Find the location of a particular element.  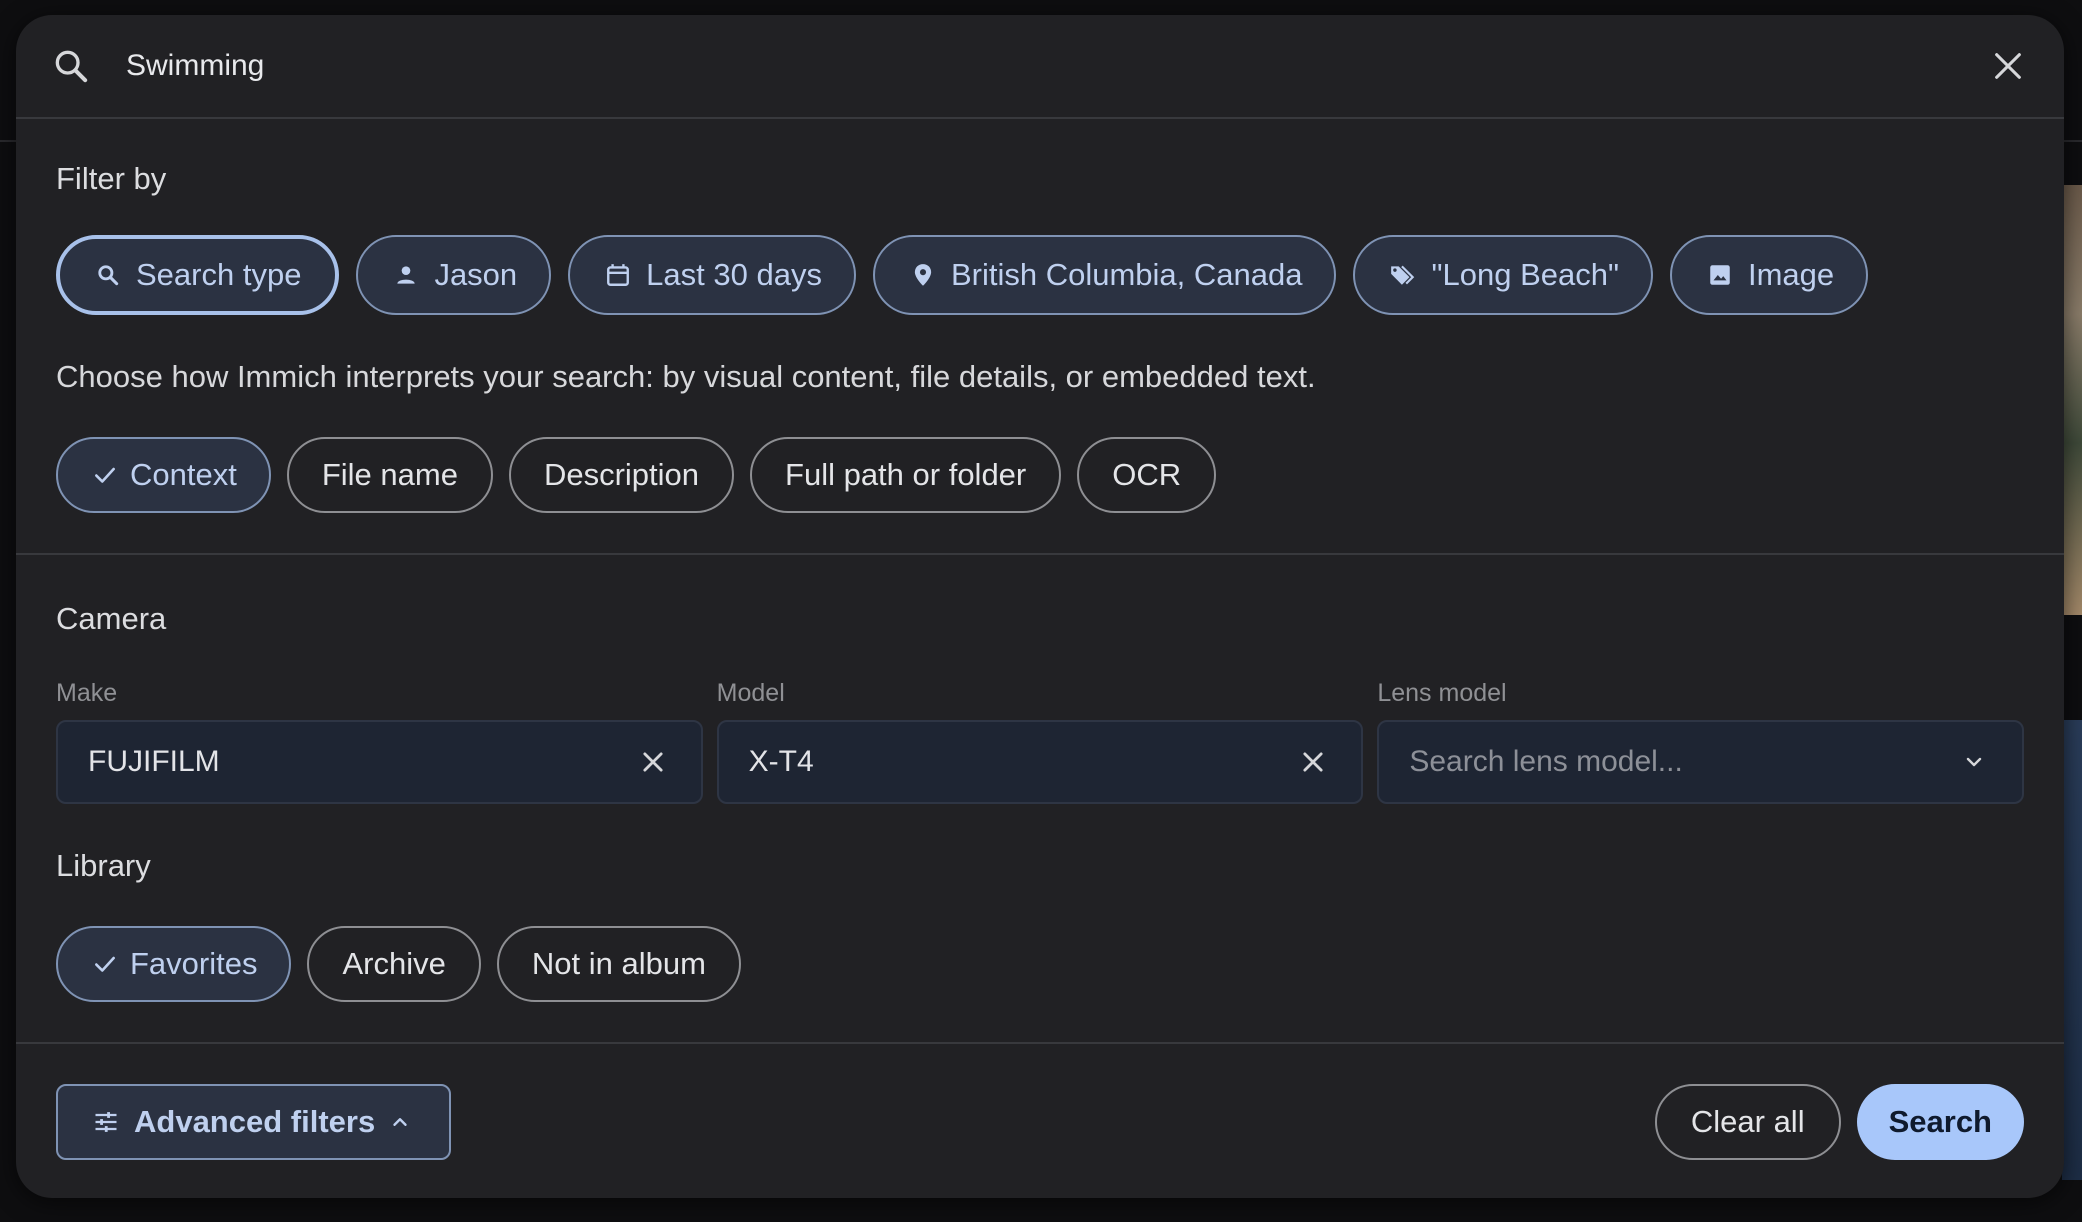

clear-model-button is located at coordinates (1313, 762).